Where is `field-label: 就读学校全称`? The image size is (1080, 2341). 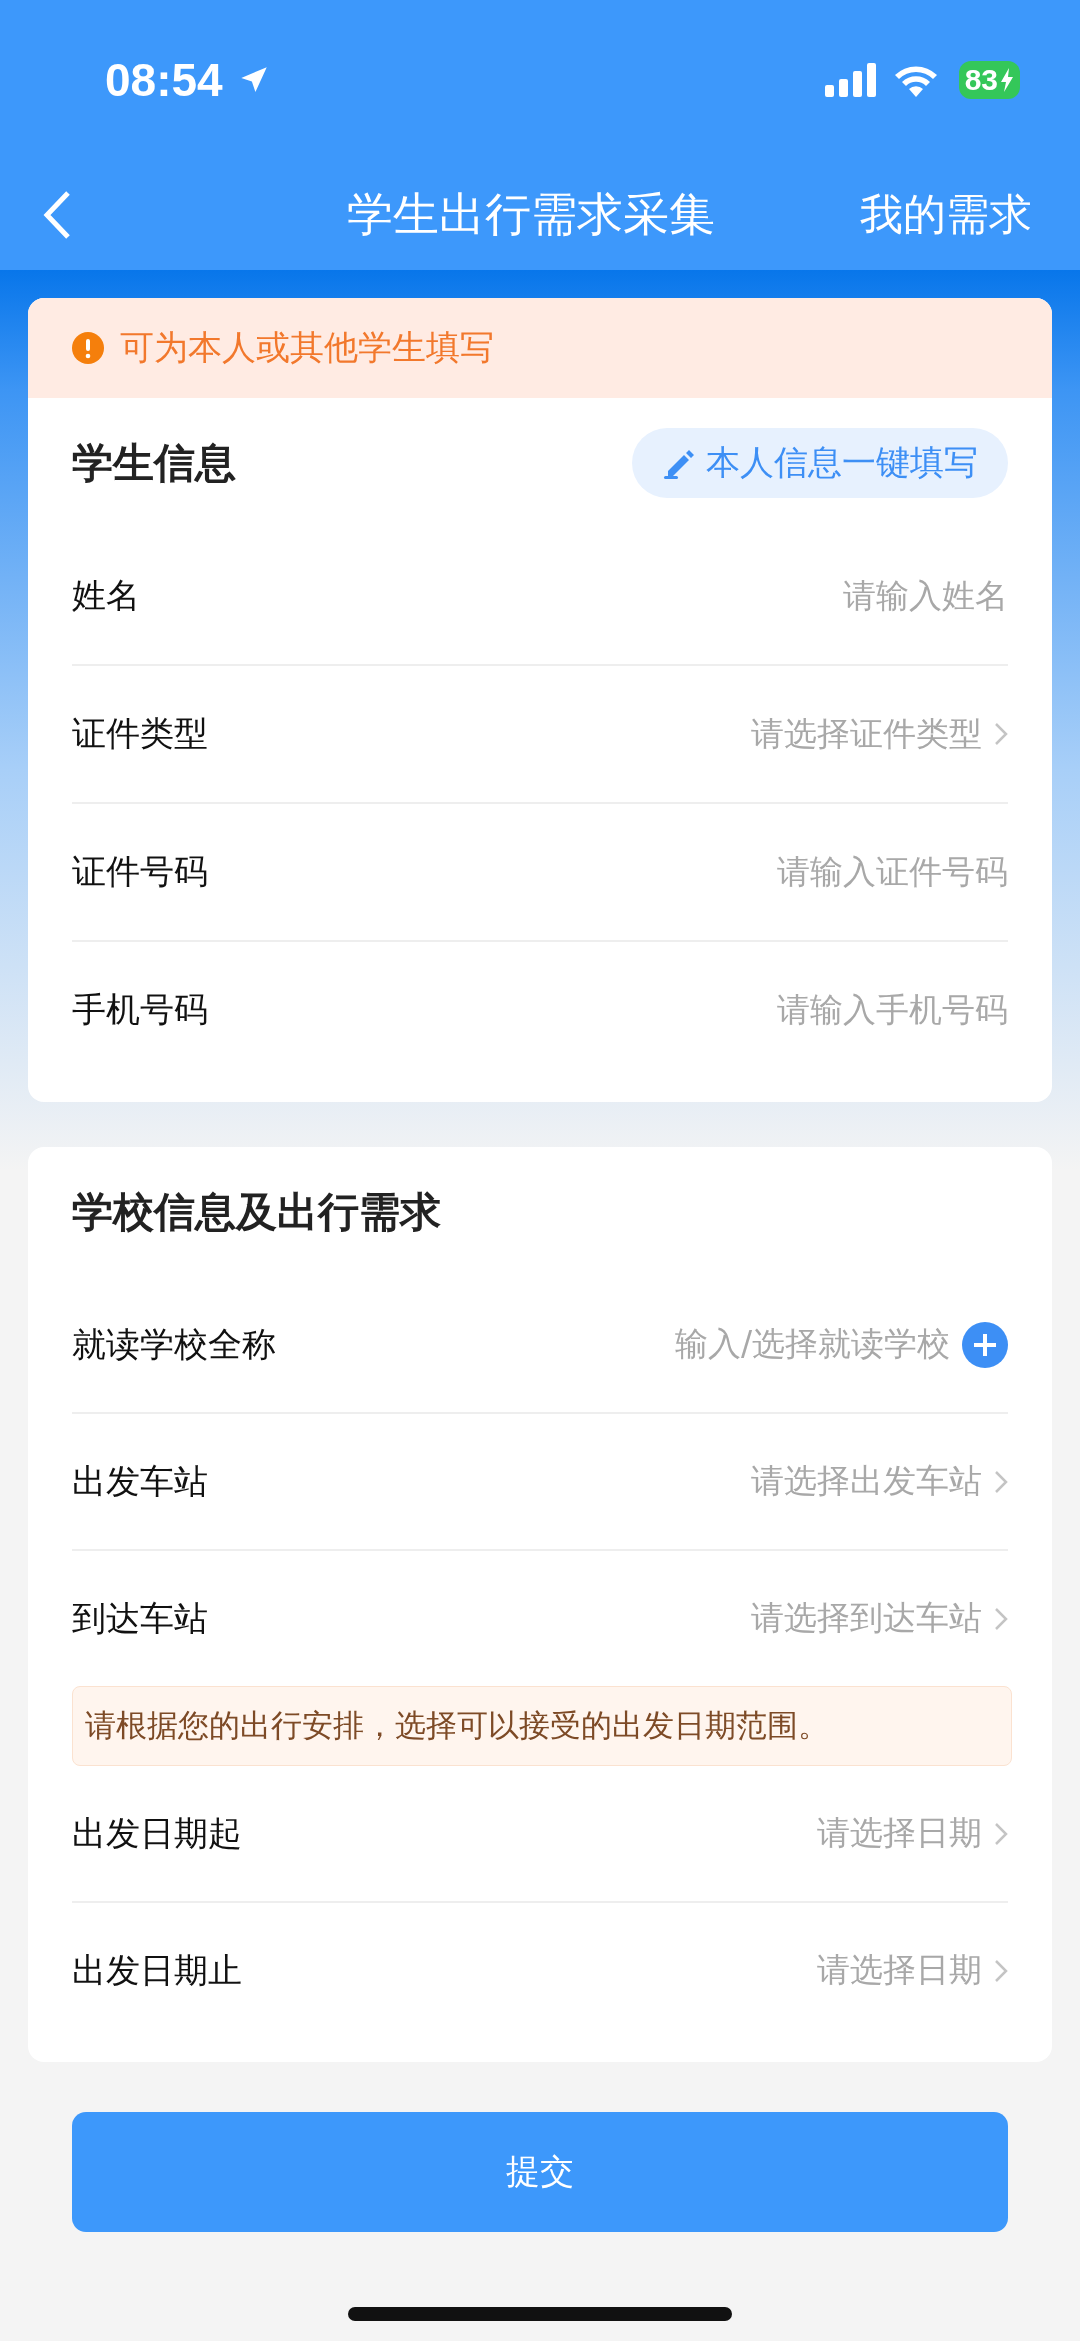 field-label: 就读学校全称 is located at coordinates (174, 1344).